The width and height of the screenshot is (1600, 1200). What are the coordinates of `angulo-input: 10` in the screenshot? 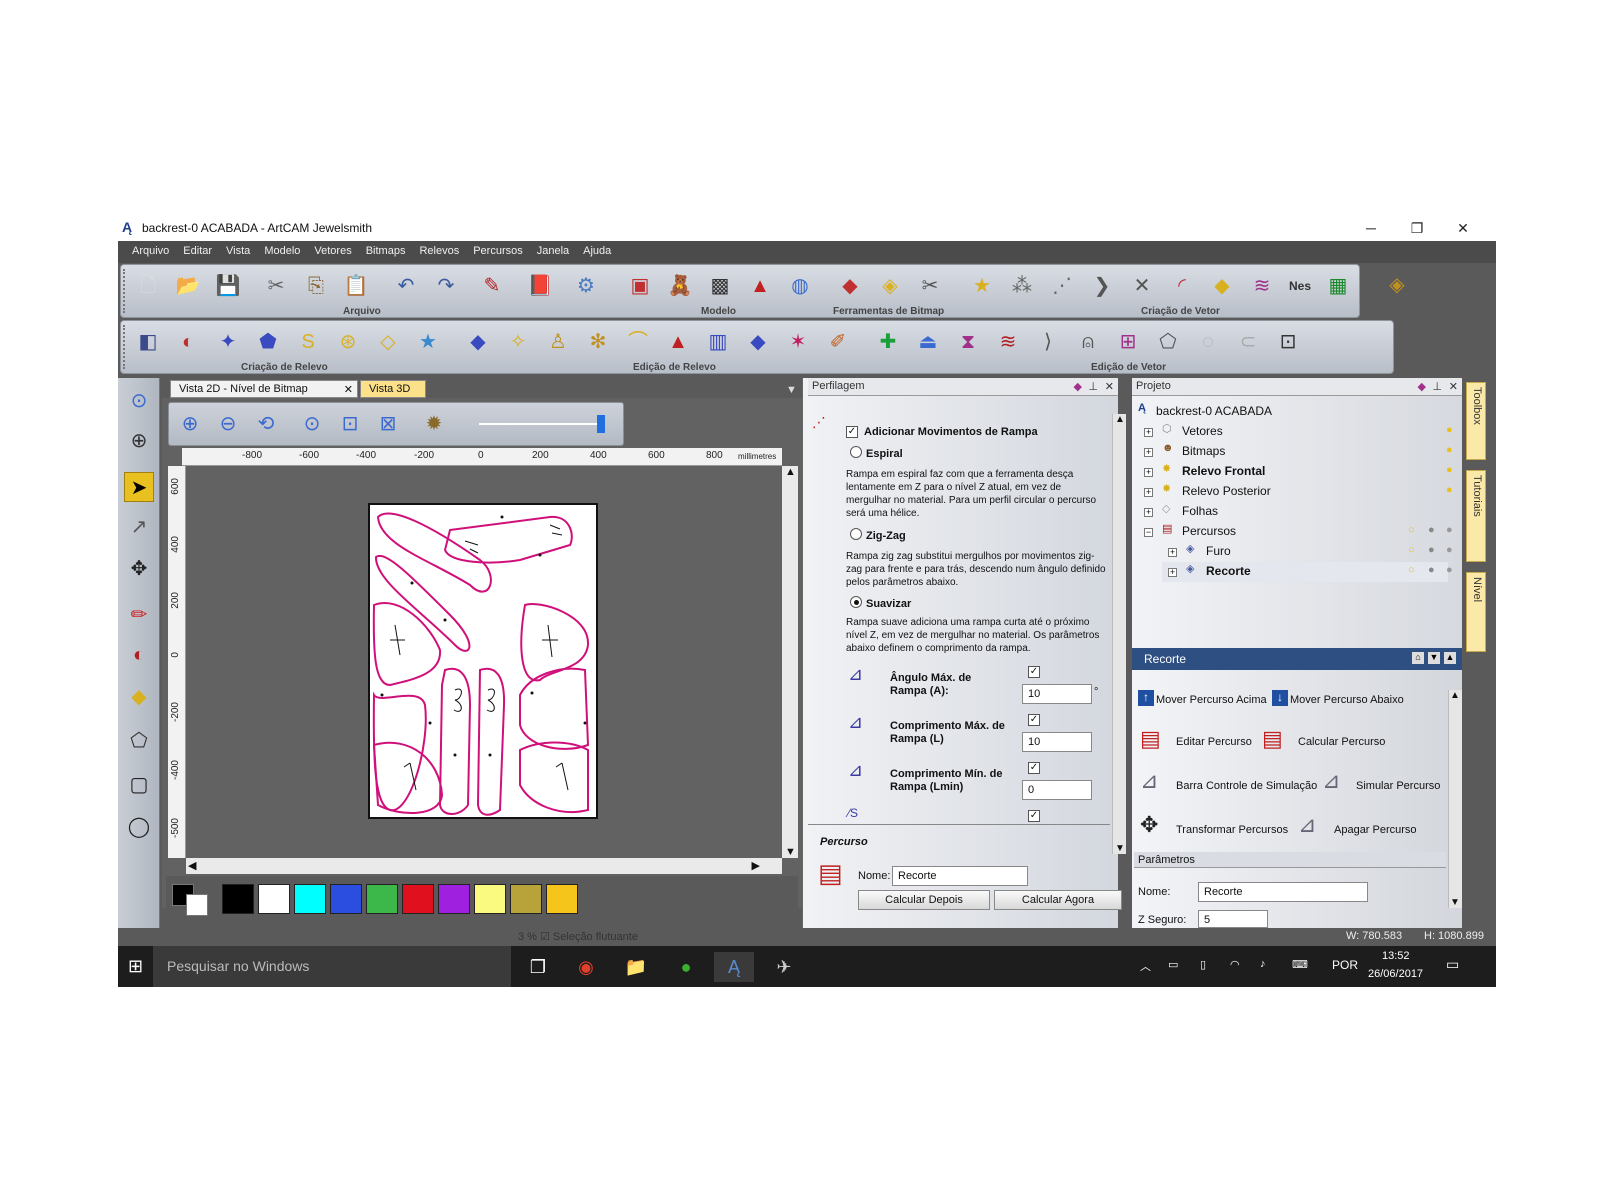 It's located at (1057, 694).